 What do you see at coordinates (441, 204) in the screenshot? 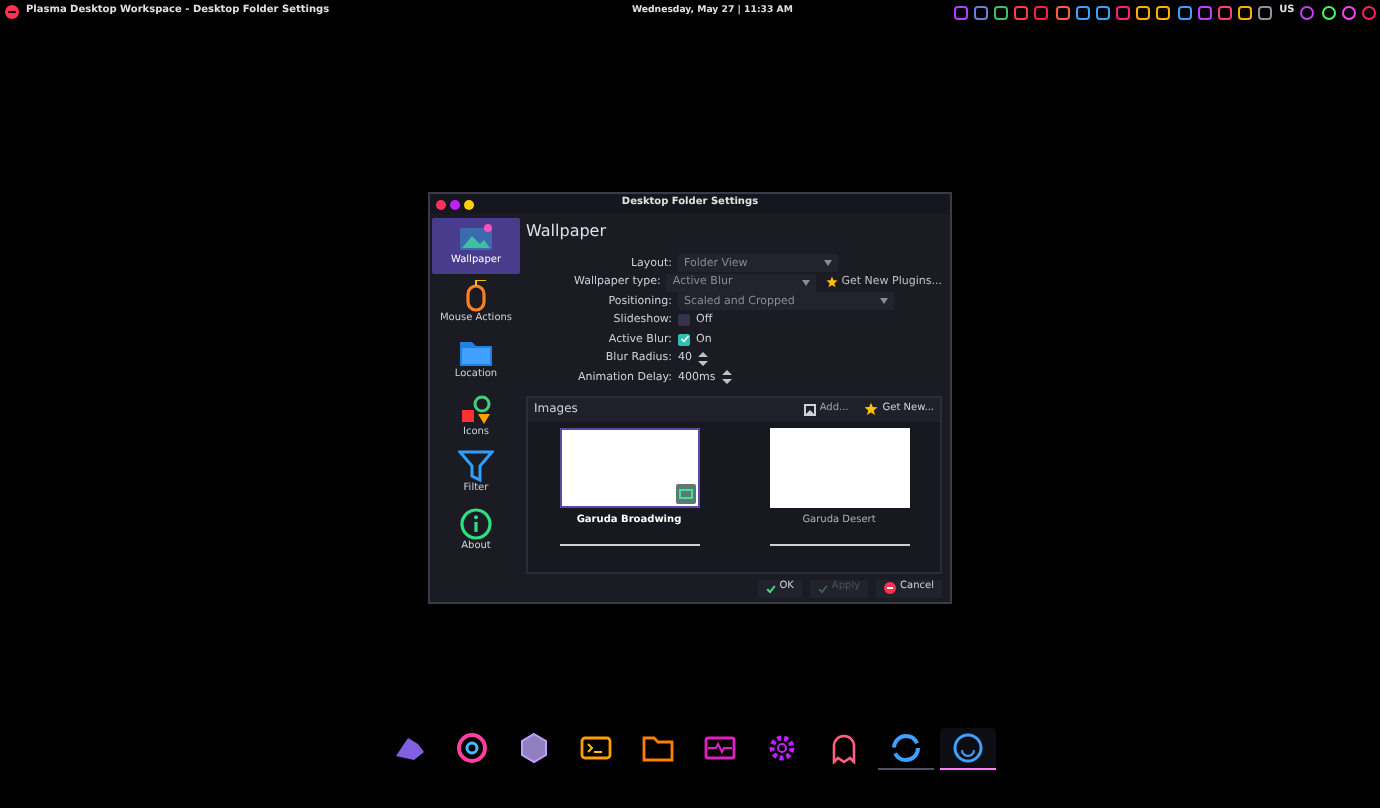
I see `close-button` at bounding box center [441, 204].